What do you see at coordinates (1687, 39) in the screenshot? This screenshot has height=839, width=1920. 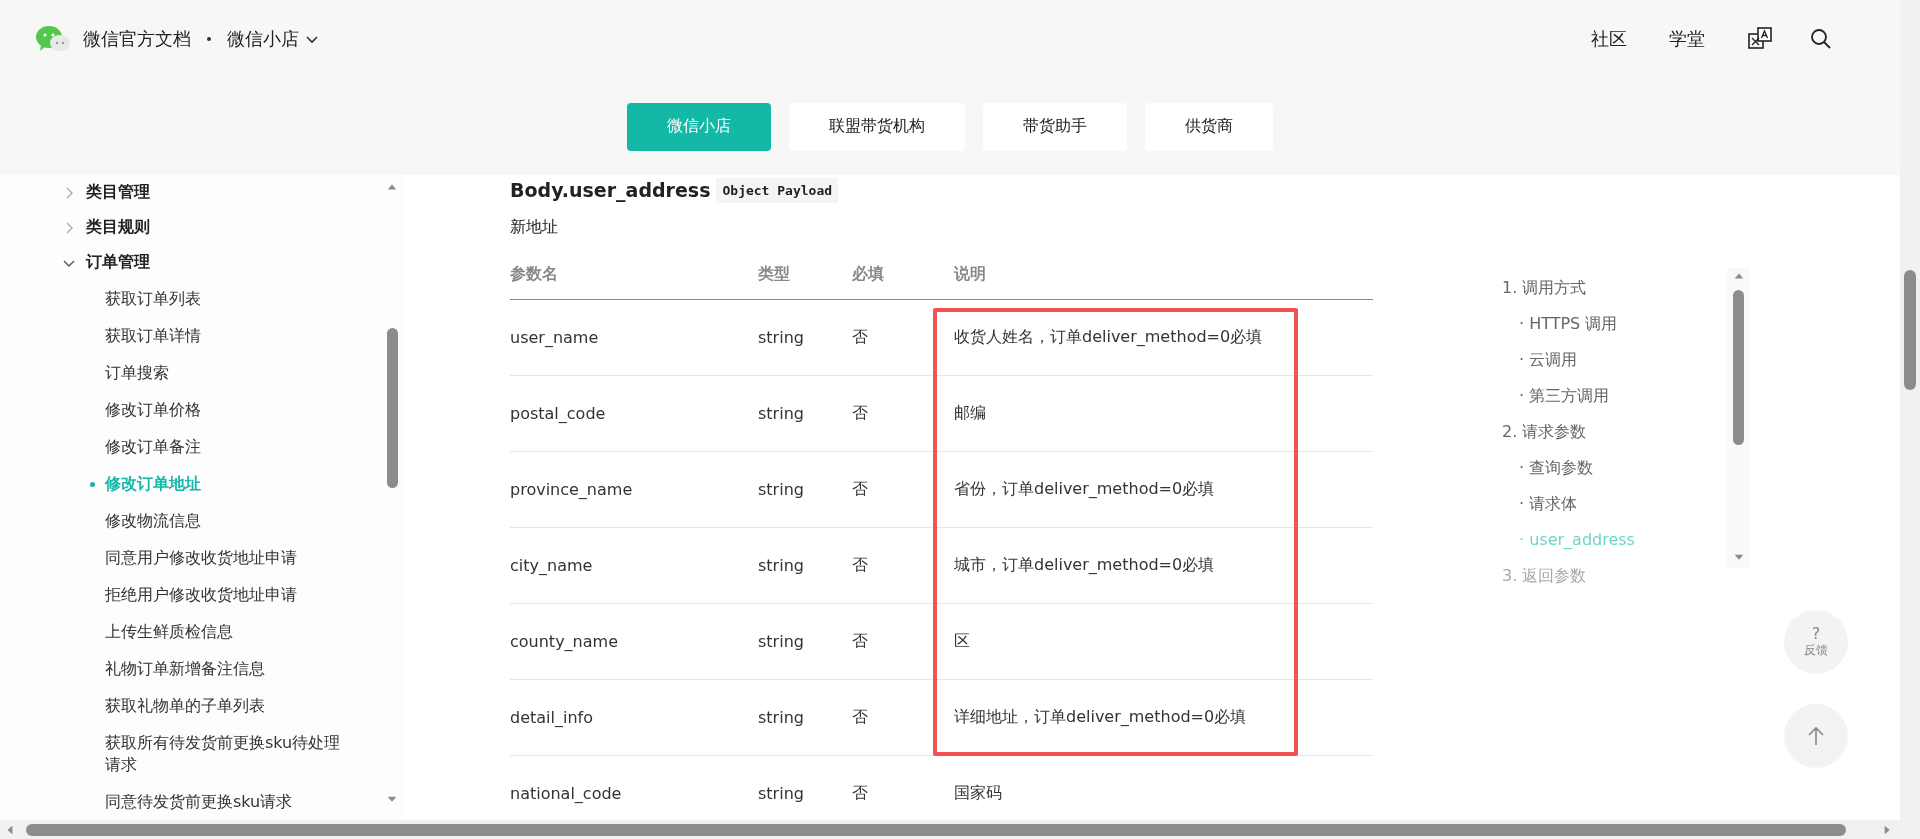 I see `nav-link: 学堂` at bounding box center [1687, 39].